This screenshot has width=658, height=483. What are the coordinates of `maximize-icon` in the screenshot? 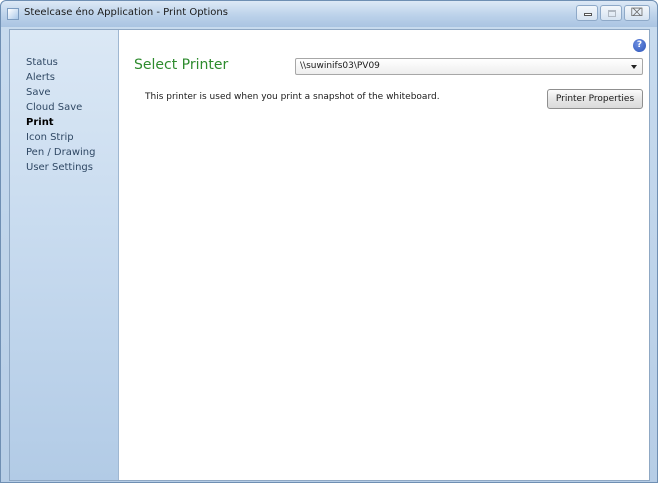 It's located at (612, 13).